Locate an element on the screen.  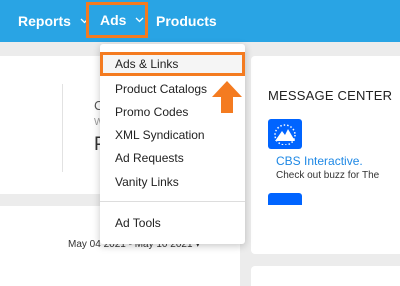
menu-divider is located at coordinates (172, 201).